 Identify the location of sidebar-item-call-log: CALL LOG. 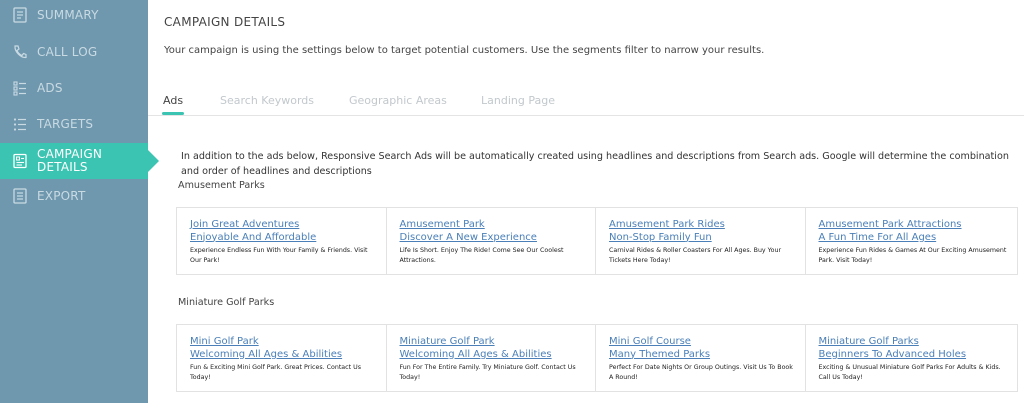
(74, 52).